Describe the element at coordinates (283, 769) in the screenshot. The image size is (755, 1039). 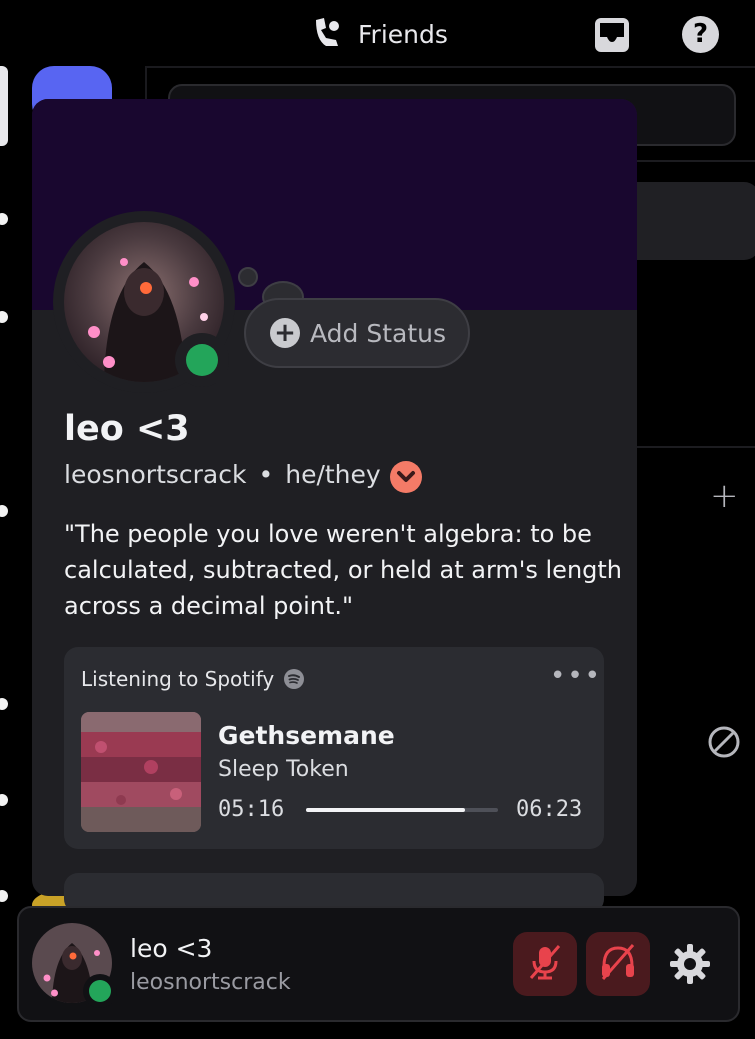
I see `track-artist: Sleep Token` at that location.